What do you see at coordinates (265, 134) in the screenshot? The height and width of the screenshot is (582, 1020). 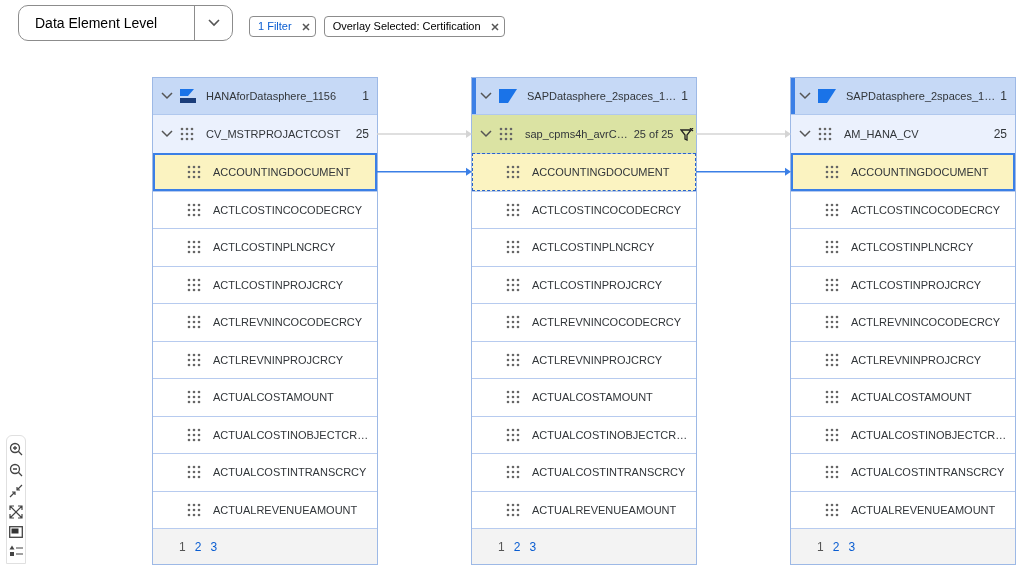 I see `dataset-row: CV_MSTRPROJACTCOST 25` at bounding box center [265, 134].